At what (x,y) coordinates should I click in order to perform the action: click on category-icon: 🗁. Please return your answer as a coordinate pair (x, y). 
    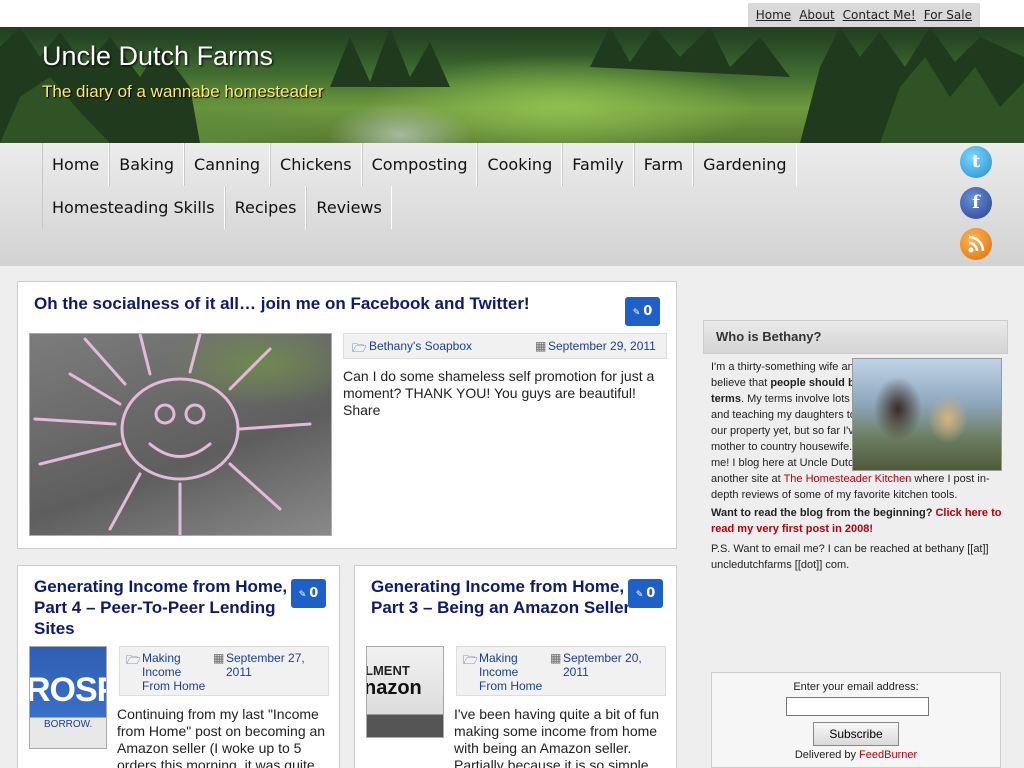
    Looking at the image, I should click on (359, 348).